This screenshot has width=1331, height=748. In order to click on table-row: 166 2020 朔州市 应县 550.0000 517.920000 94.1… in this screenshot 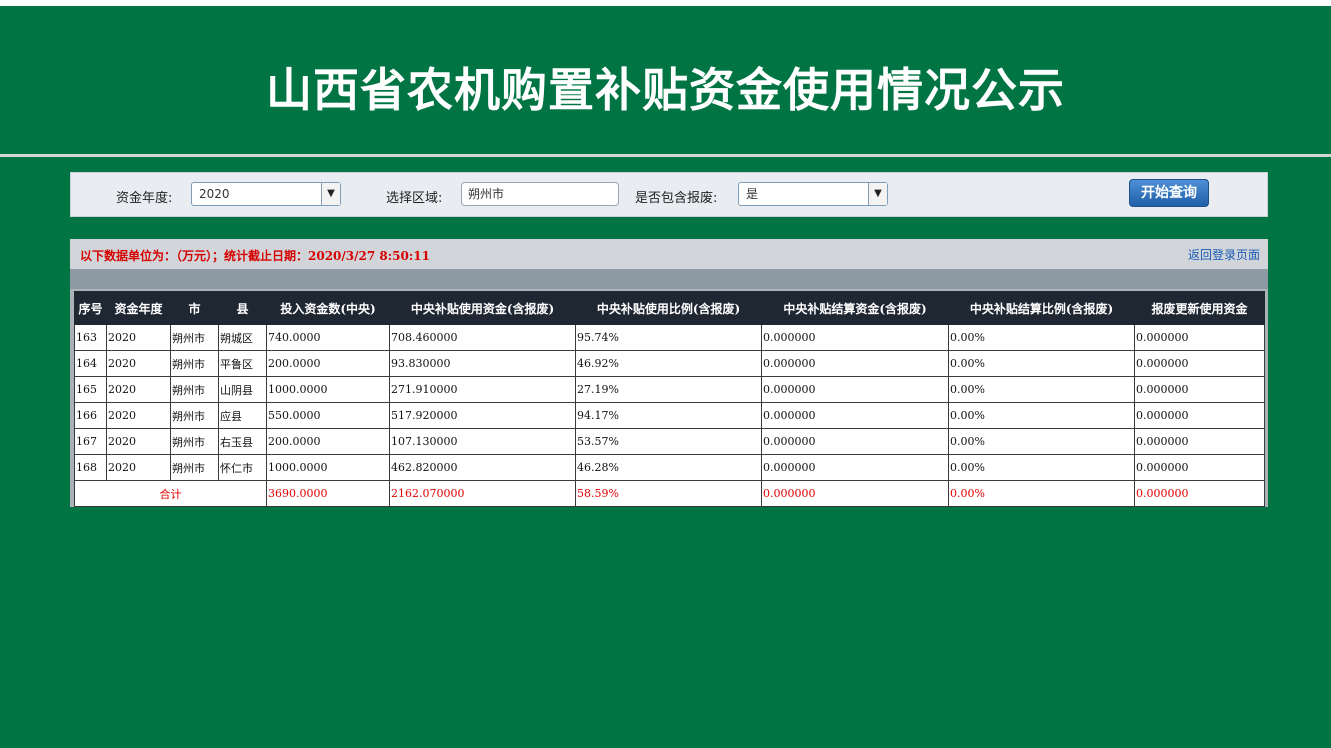, I will do `click(669, 415)`.